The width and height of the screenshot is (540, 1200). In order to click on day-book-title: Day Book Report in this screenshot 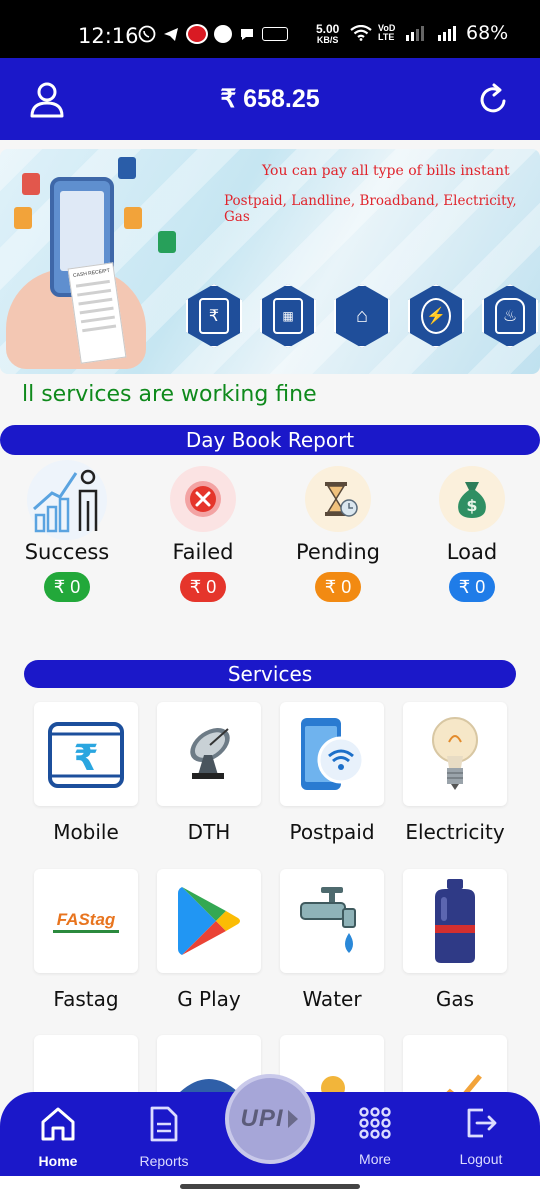, I will do `click(270, 440)`.